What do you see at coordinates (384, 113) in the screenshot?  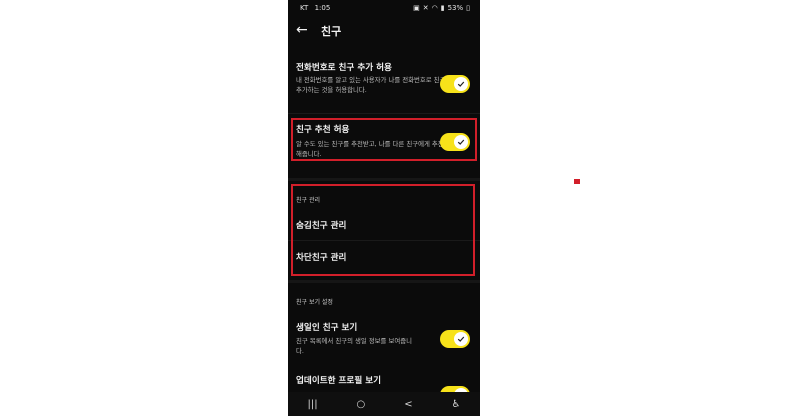 I see `divider` at bounding box center [384, 113].